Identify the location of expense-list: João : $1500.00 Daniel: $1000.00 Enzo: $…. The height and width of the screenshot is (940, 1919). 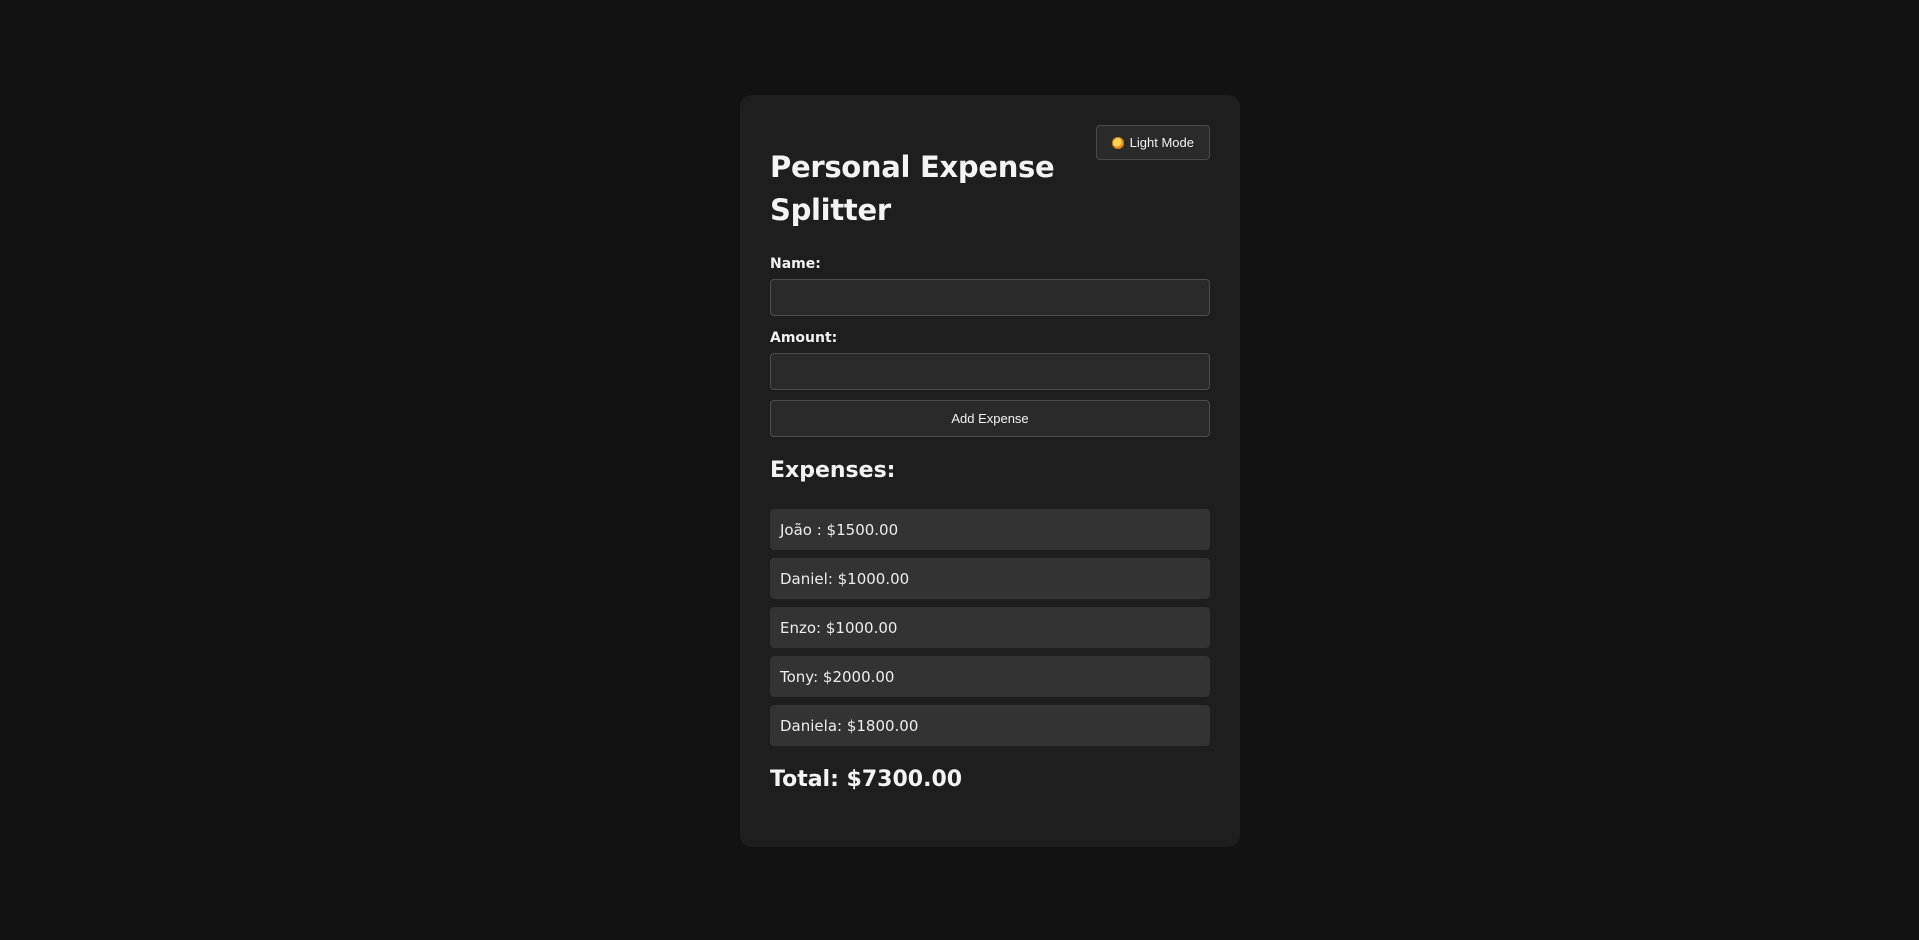
(990, 631).